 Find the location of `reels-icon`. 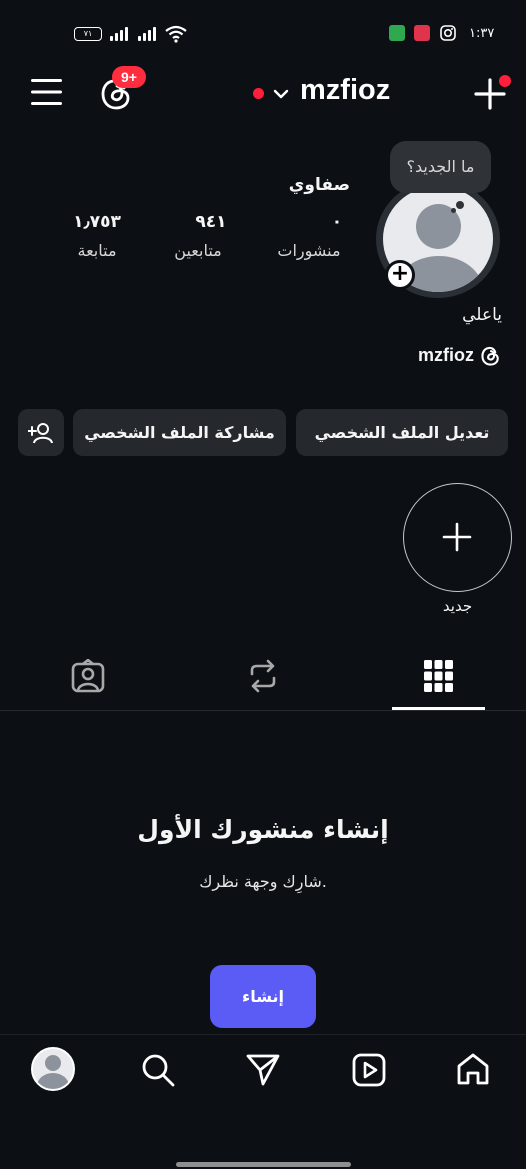

reels-icon is located at coordinates (369, 1070).